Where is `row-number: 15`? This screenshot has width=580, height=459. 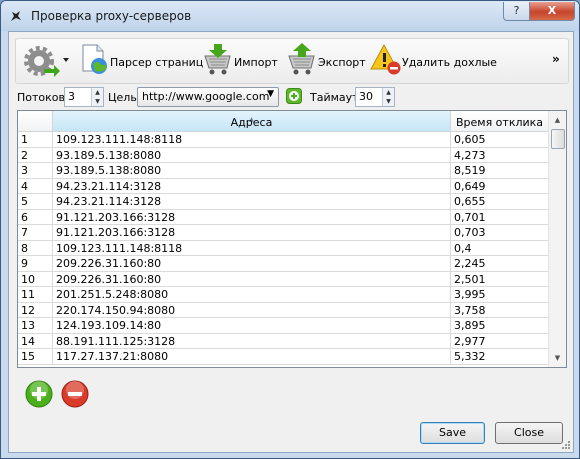
row-number: 15 is located at coordinates (35, 357).